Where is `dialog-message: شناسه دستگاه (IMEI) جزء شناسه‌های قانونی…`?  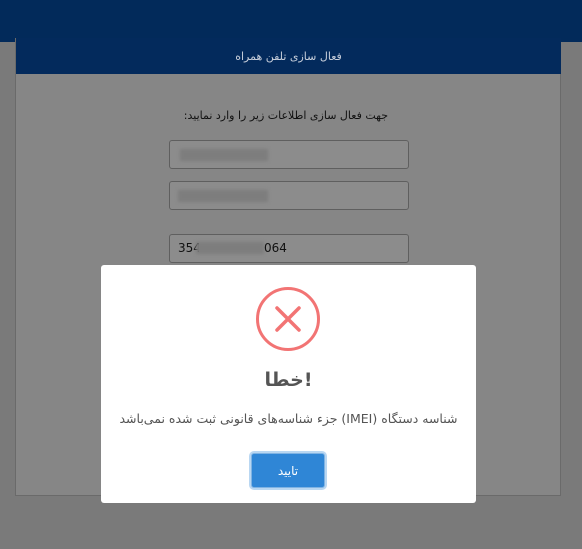 dialog-message: شناسه دستگاه (IMEI) جزء شناسه‌های قانونی… is located at coordinates (288, 418).